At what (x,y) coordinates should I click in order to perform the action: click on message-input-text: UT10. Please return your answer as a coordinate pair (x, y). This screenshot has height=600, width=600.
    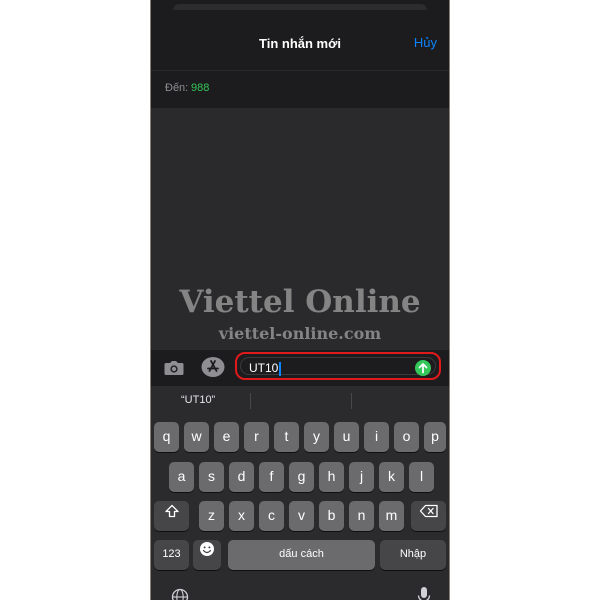
    Looking at the image, I should click on (264, 368).